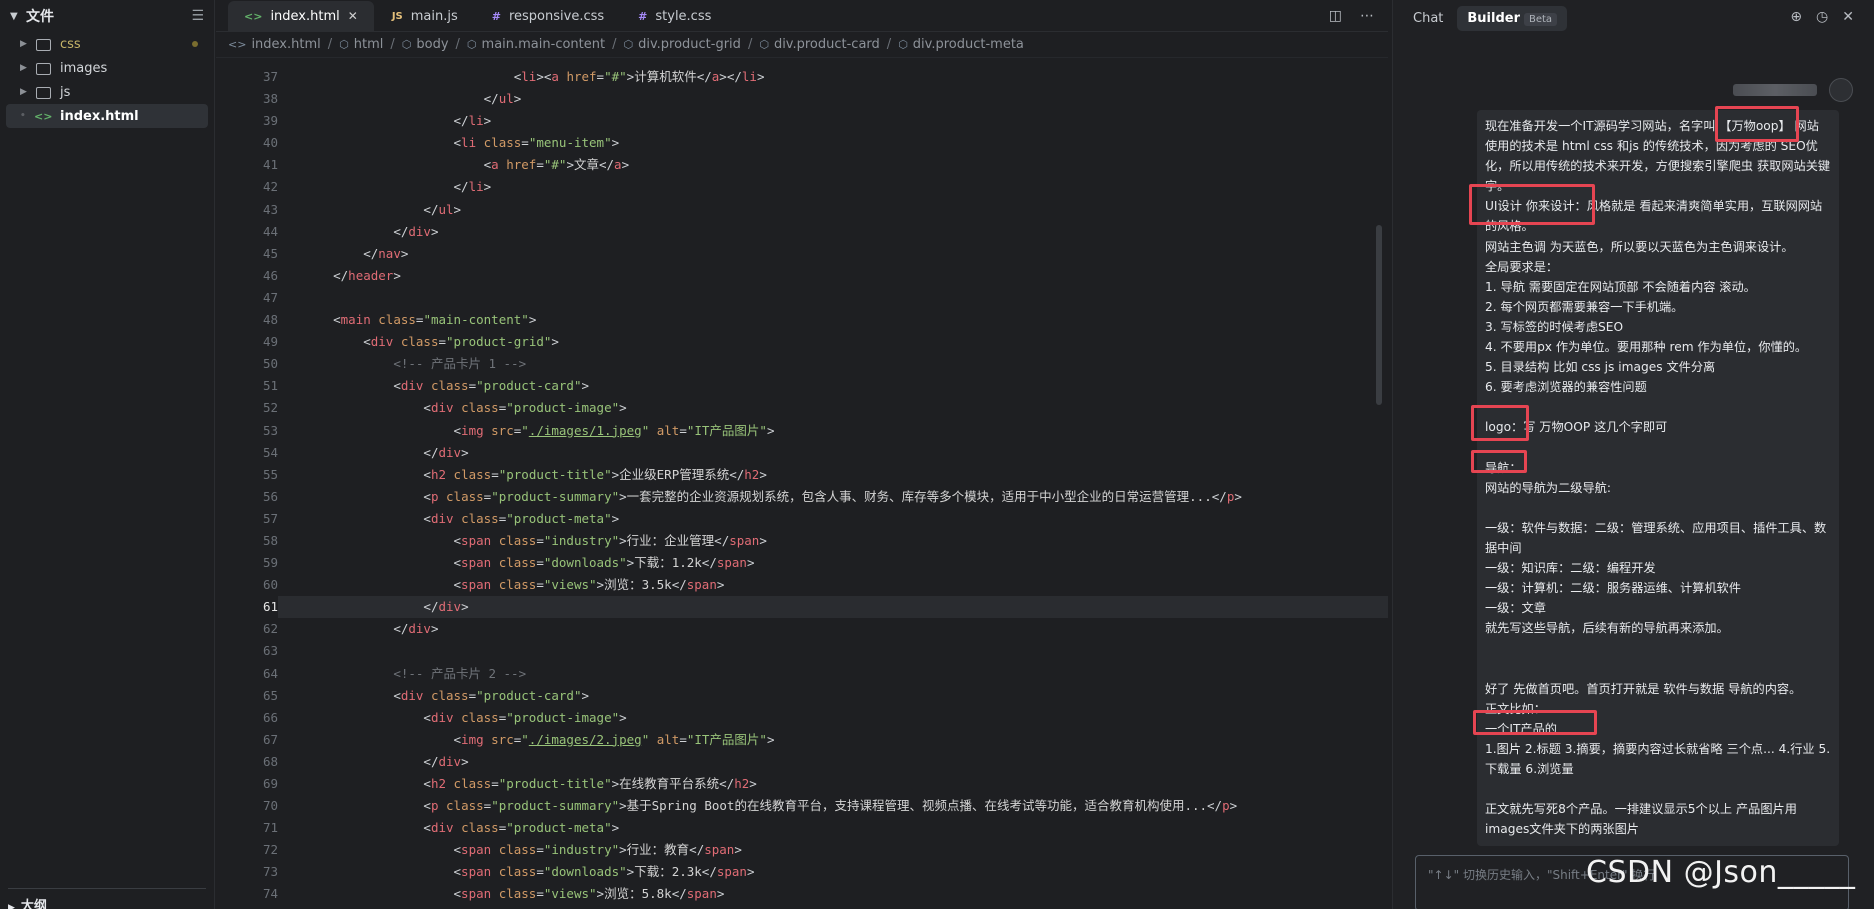 Image resolution: width=1874 pixels, height=909 pixels. Describe the element at coordinates (1335, 16) in the screenshot. I see `split-editor-icon: ◫` at that location.